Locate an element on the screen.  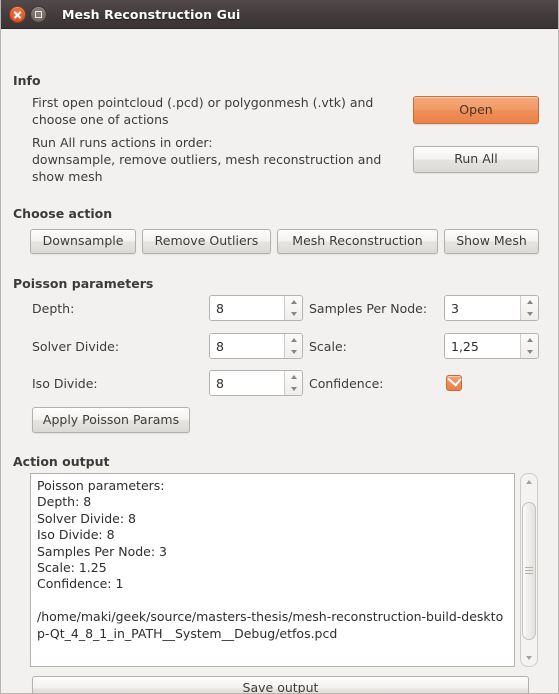
depth-value: 8 is located at coordinates (247, 308).